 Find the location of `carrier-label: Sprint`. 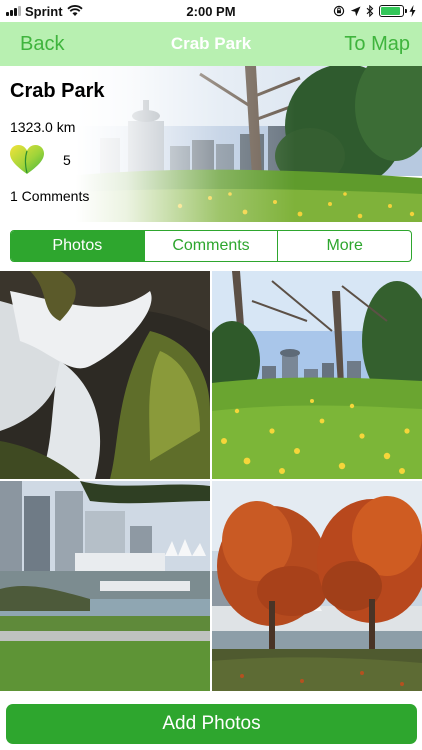

carrier-label: Sprint is located at coordinates (44, 11).